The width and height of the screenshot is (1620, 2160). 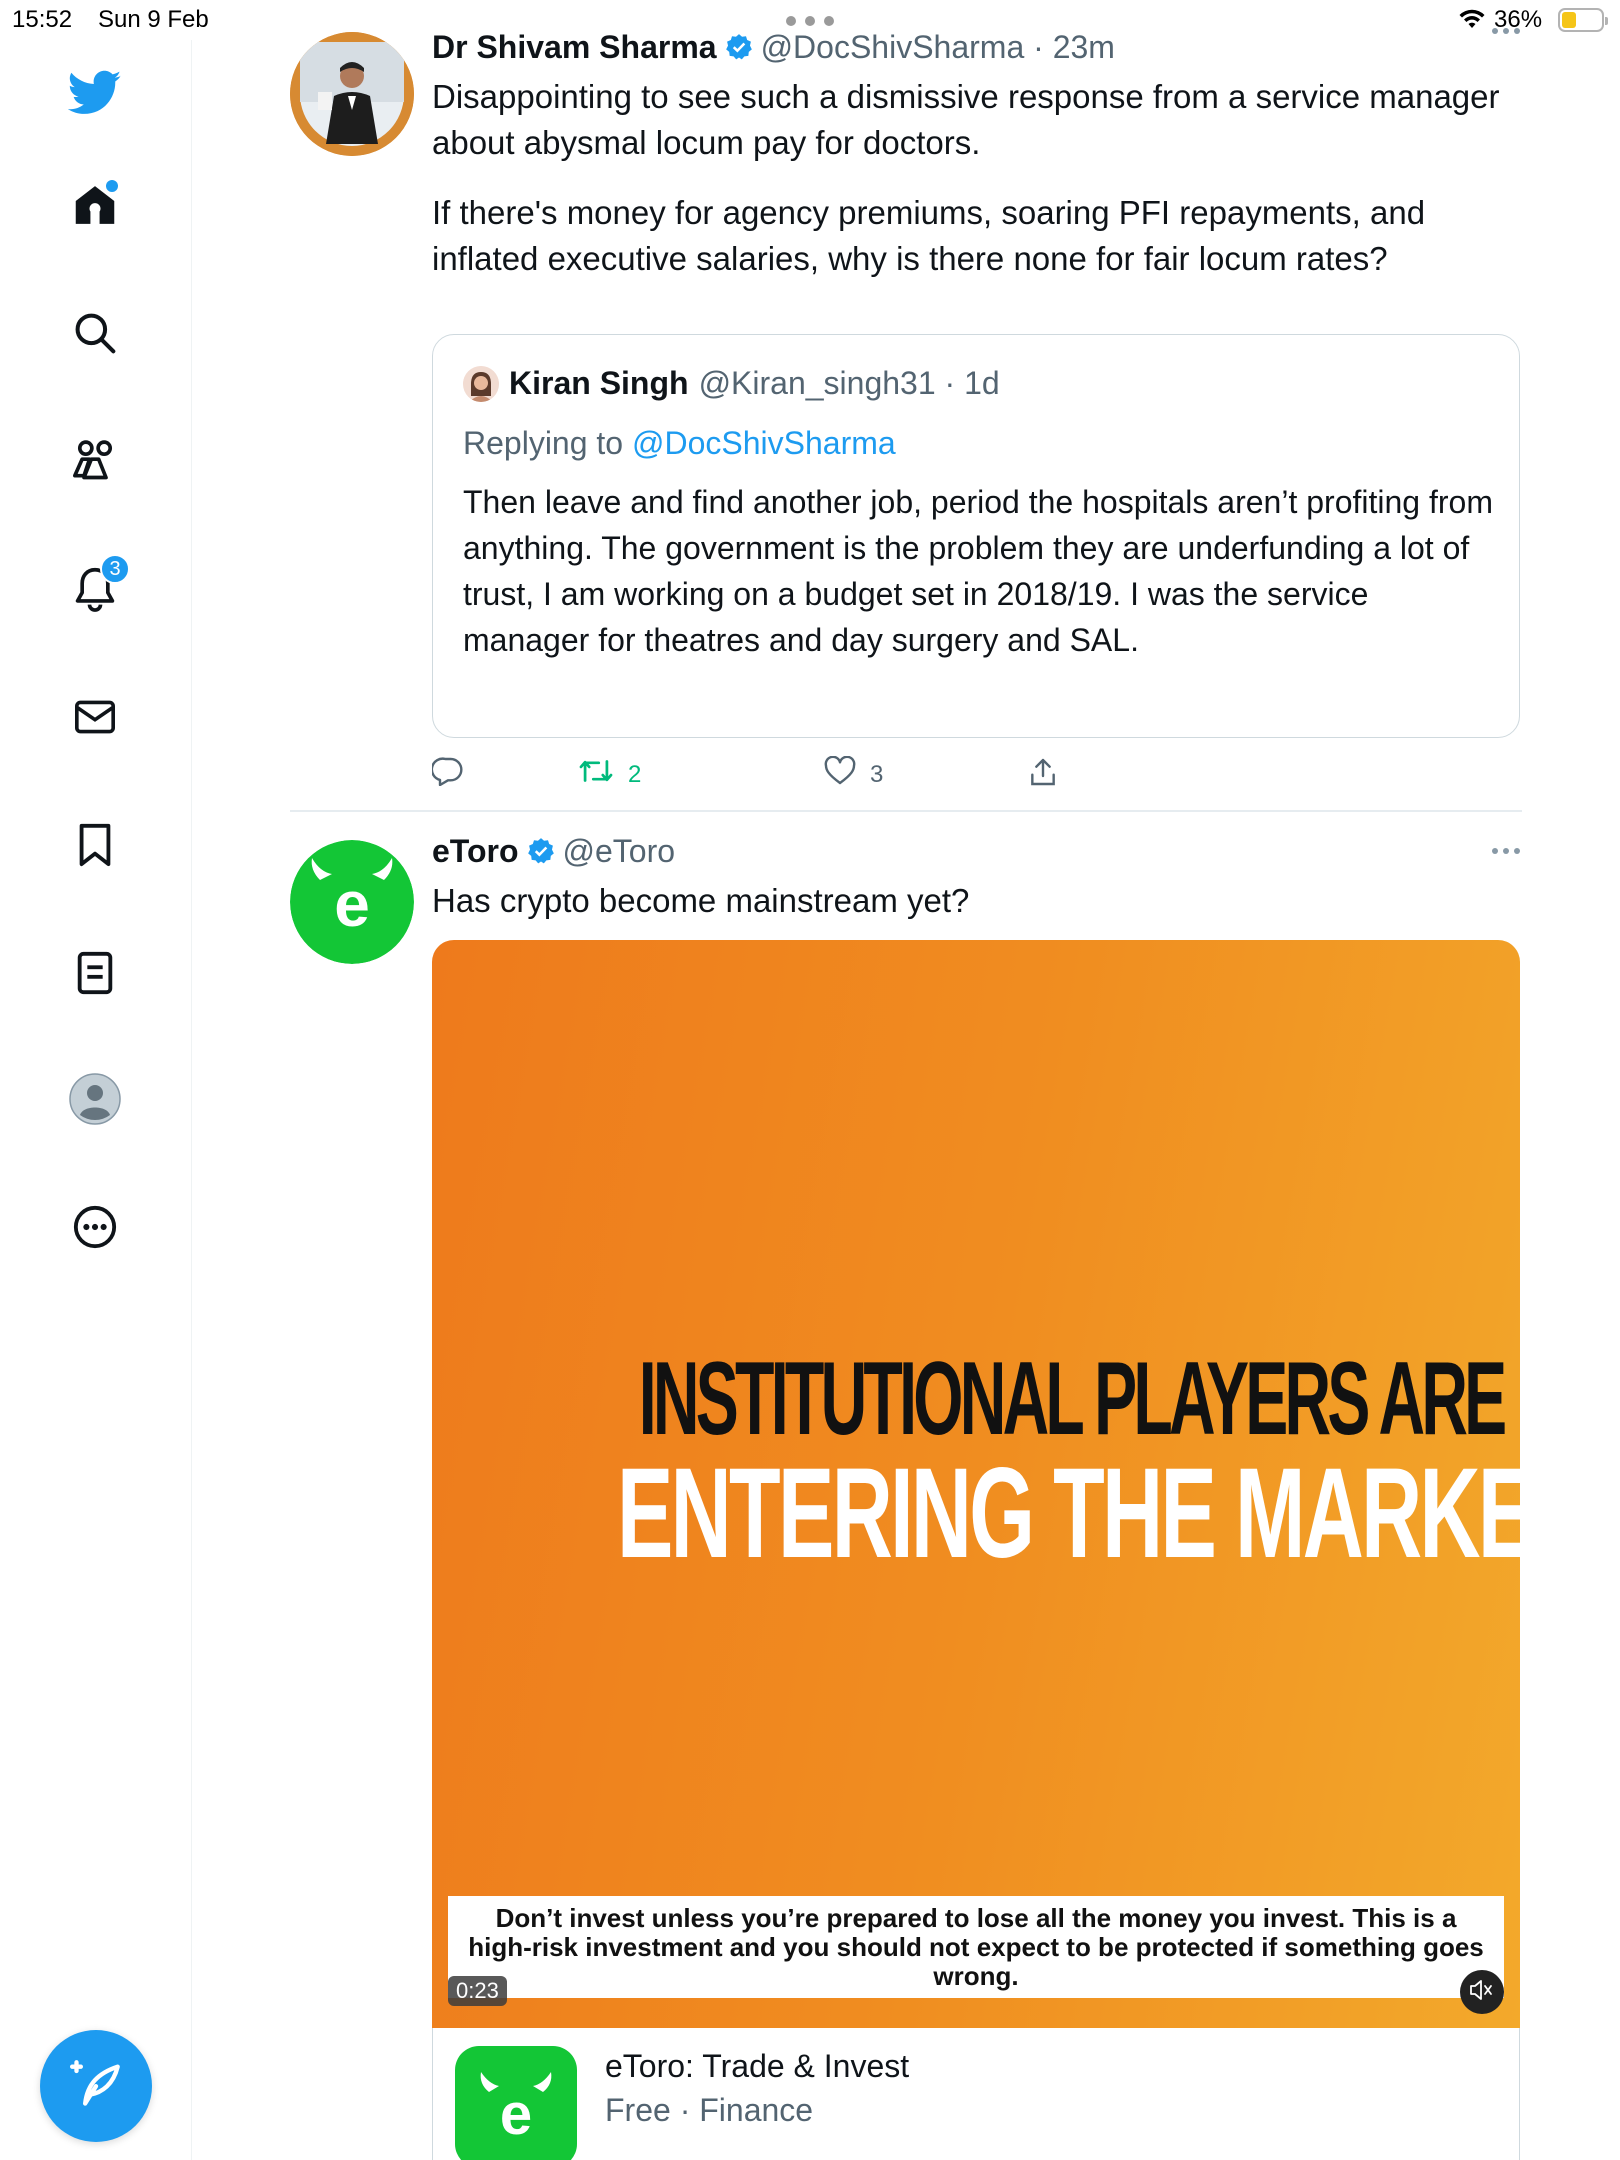 What do you see at coordinates (115, 569) in the screenshot?
I see `notifications-badge: 3` at bounding box center [115, 569].